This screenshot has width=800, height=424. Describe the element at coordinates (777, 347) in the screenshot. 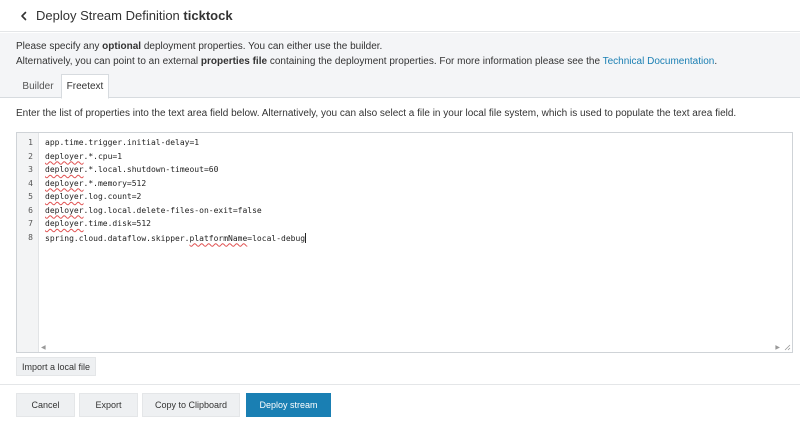

I see `scroll-right-arrow-icon: ▶` at that location.